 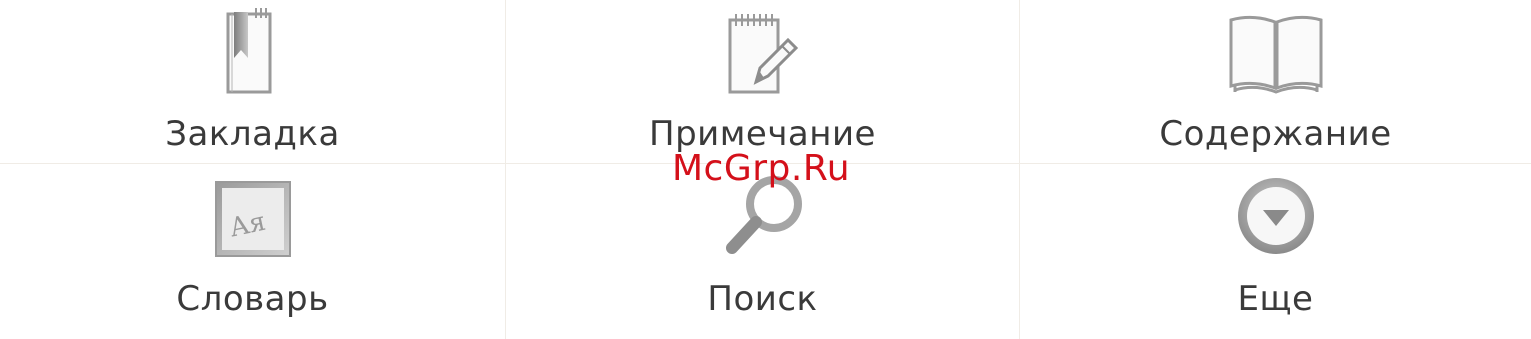 I want to click on more-icon, so click(x=1275, y=216).